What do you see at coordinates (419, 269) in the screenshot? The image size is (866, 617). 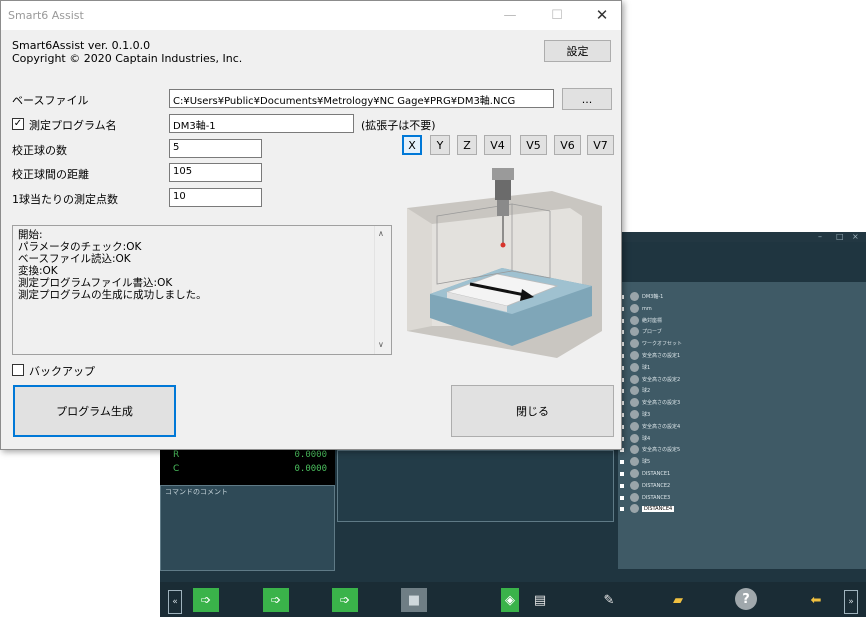 I see `machine-left-wall` at bounding box center [419, 269].